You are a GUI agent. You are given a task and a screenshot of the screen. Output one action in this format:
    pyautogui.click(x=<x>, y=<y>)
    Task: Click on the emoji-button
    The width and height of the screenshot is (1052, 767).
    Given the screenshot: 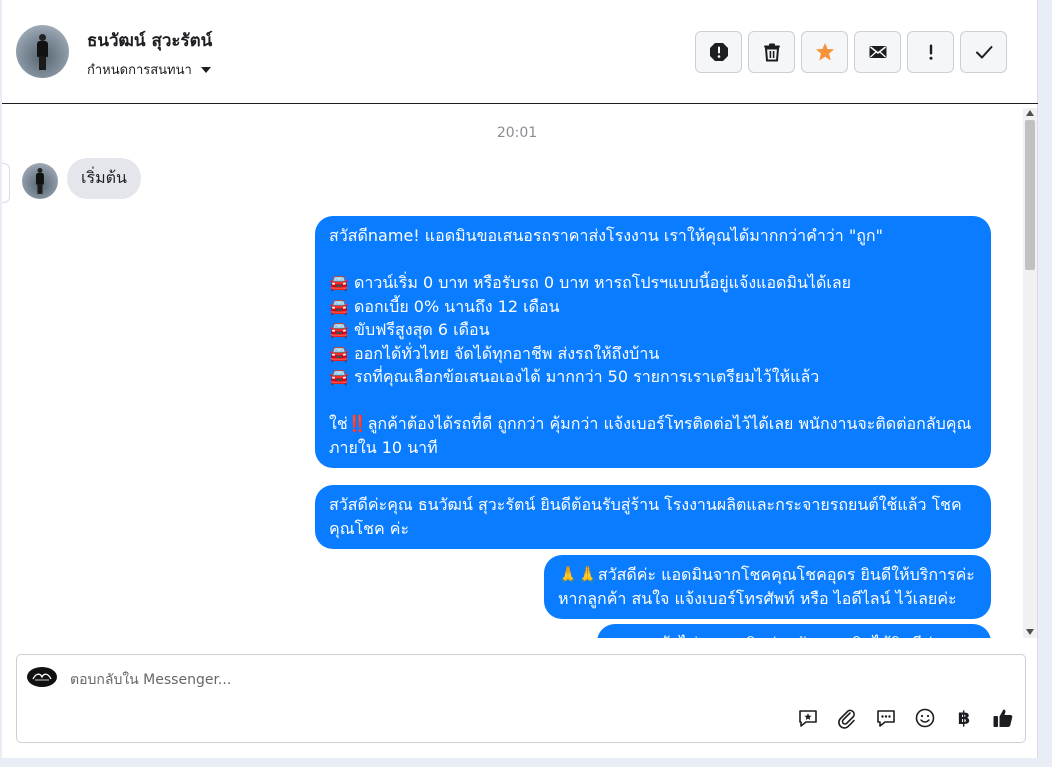 What is the action you would take?
    pyautogui.click(x=925, y=718)
    